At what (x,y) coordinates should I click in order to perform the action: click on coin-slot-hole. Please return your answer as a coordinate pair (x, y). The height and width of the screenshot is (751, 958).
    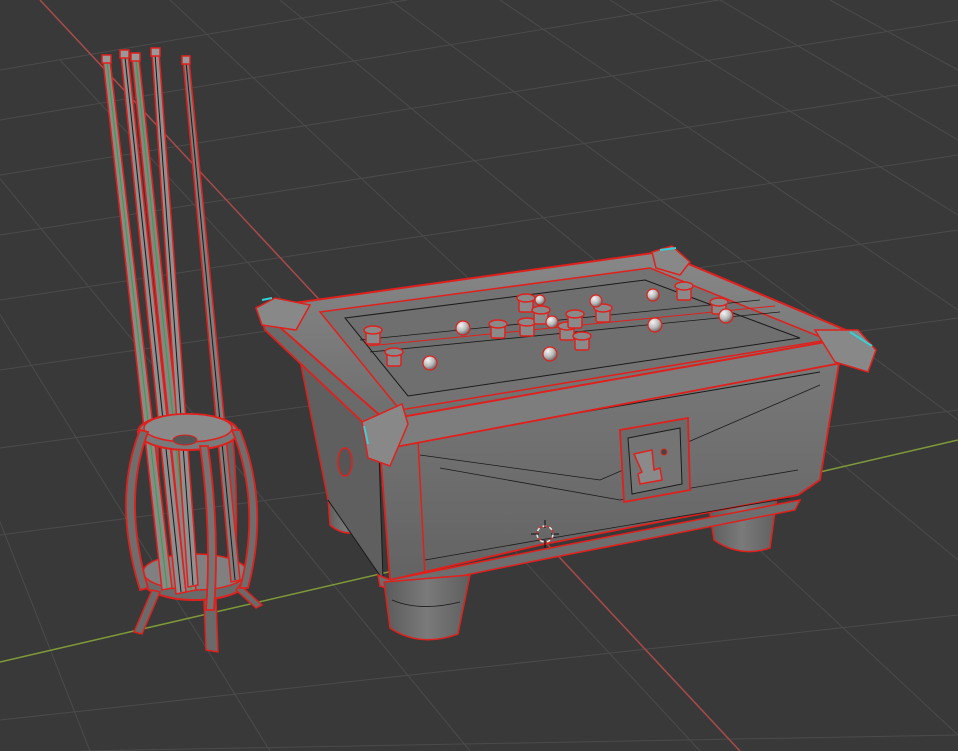
    Looking at the image, I should click on (664, 452).